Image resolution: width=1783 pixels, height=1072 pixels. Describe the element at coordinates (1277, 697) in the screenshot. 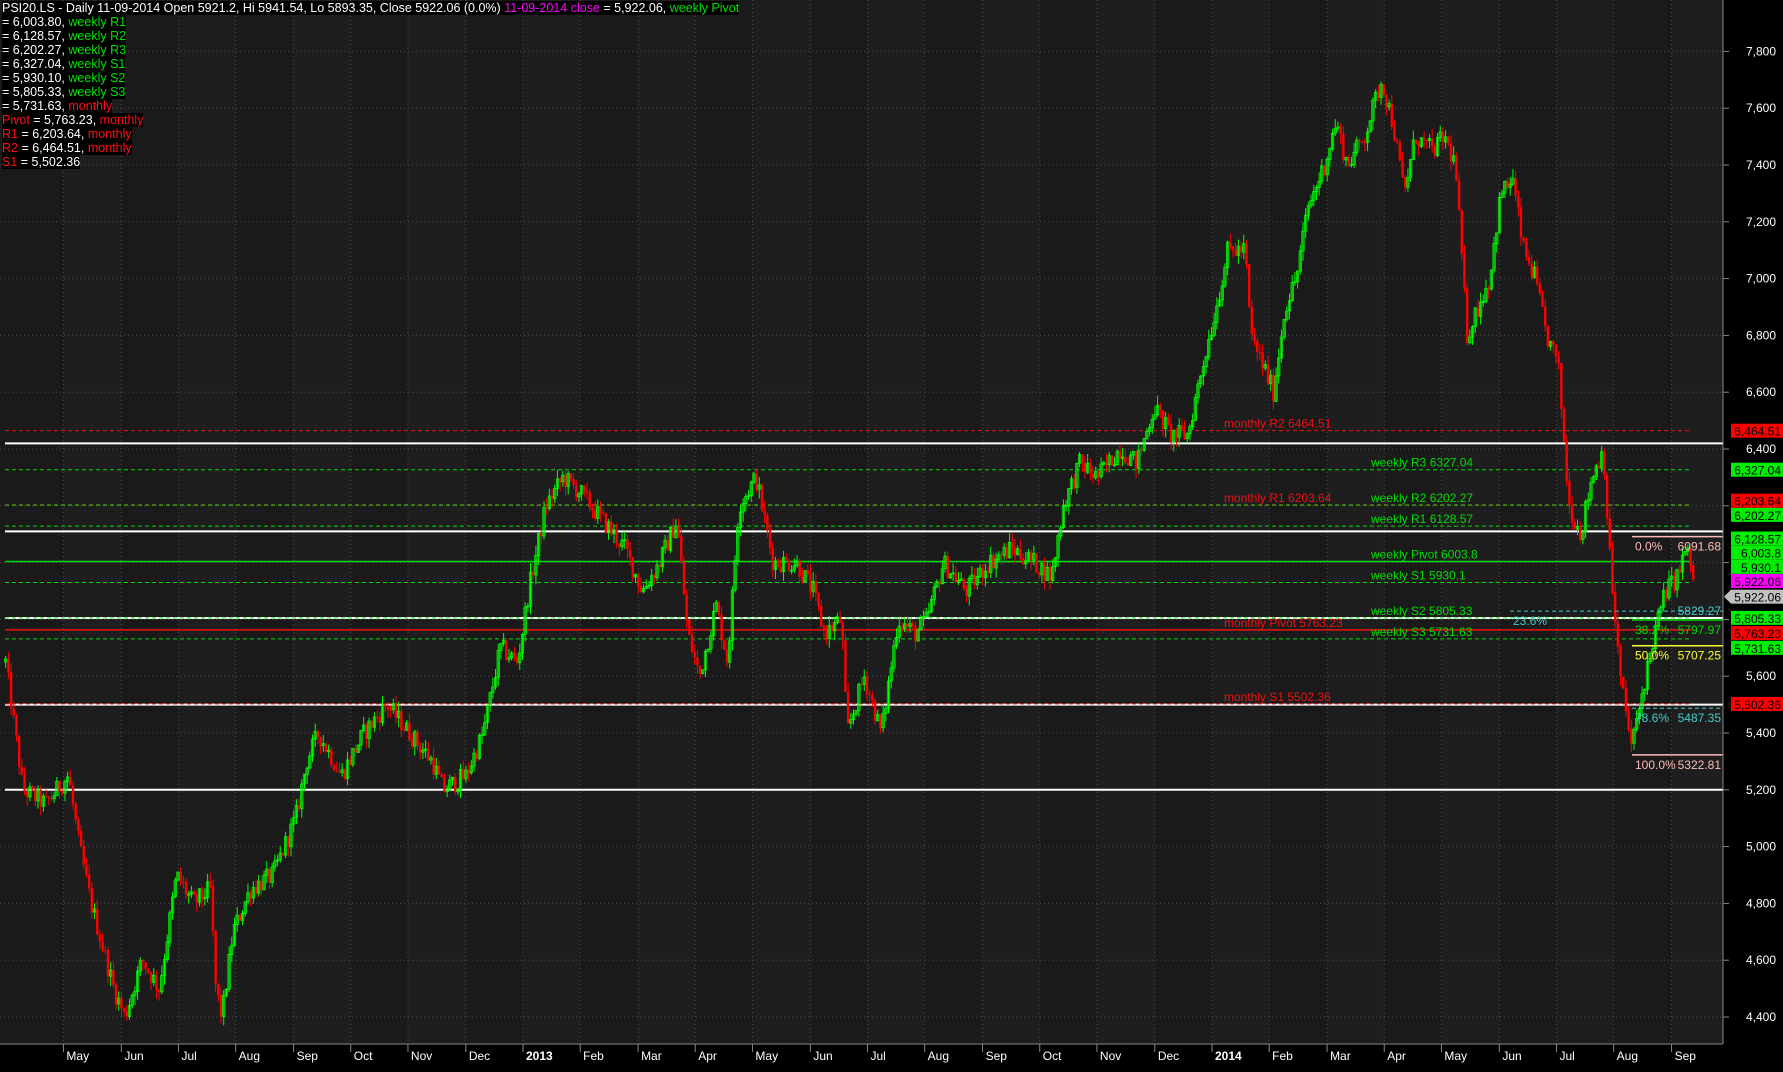

I see `monthly-level-label: monthly S1 5502.36` at that location.